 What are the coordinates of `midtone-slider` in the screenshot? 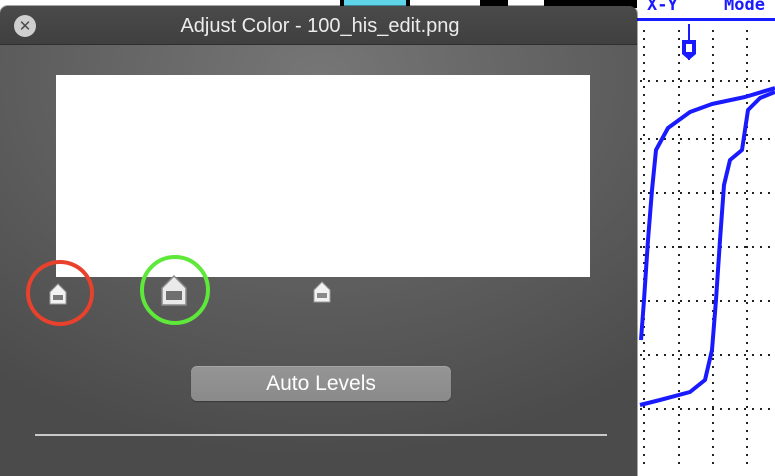 It's located at (174, 291).